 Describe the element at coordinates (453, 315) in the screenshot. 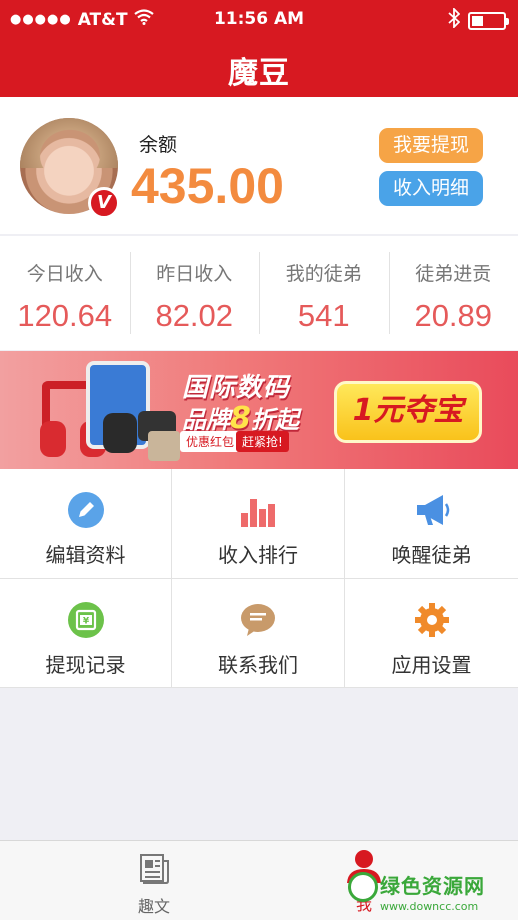

I see `stat-value: 20.89` at that location.